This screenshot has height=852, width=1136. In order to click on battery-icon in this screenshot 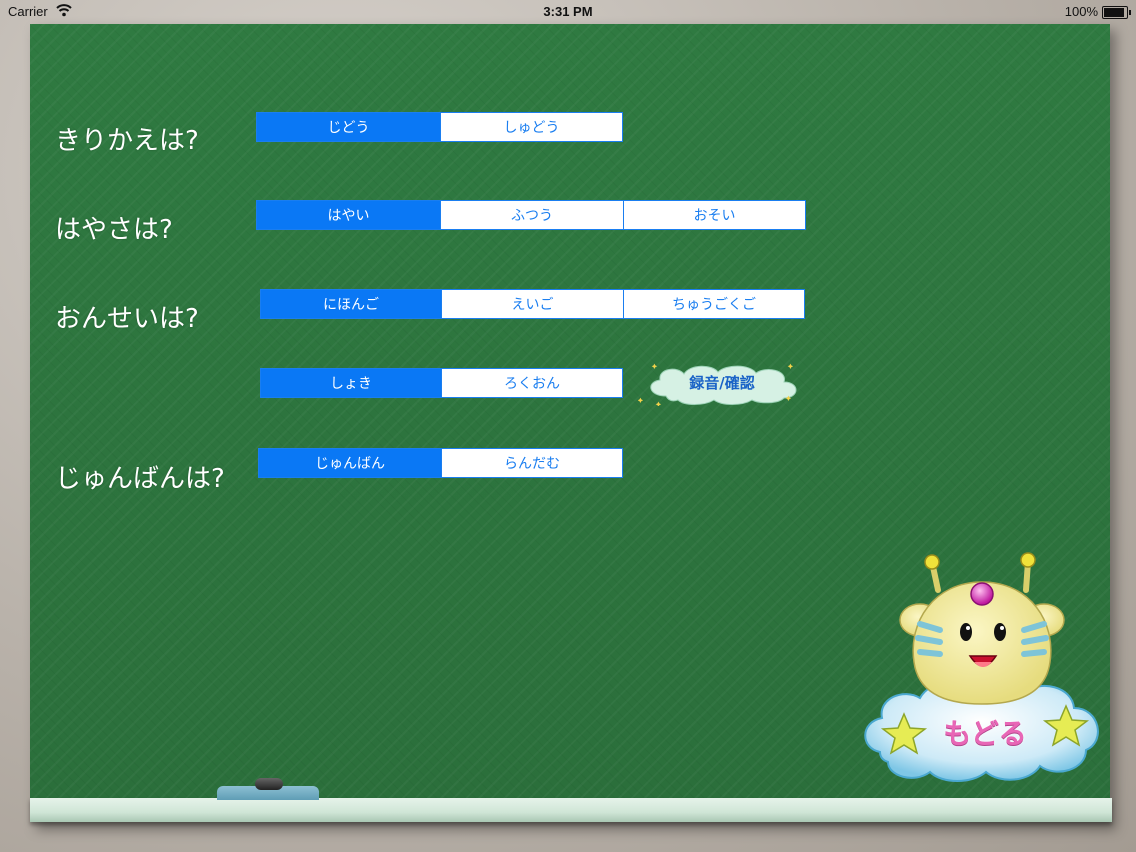, I will do `click(1116, 12)`.